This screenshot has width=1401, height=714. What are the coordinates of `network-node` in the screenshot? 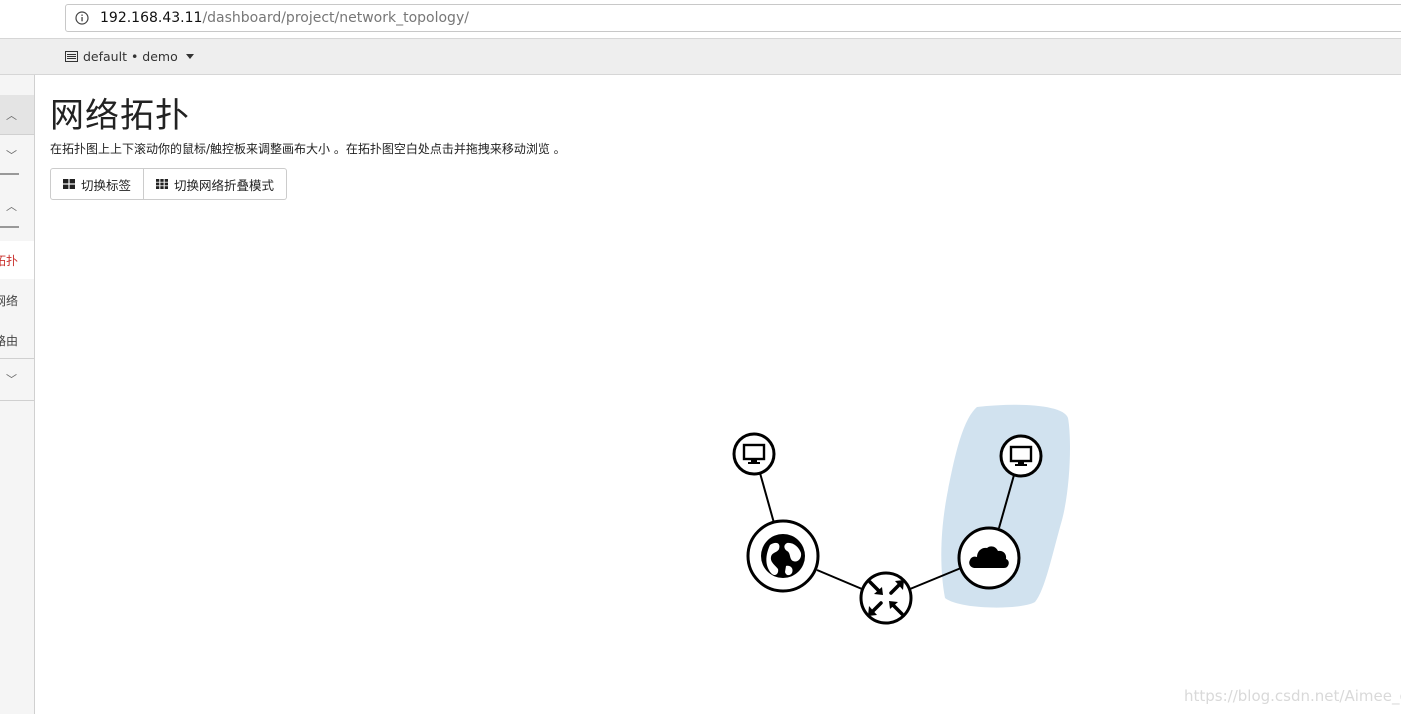 It's located at (989, 558).